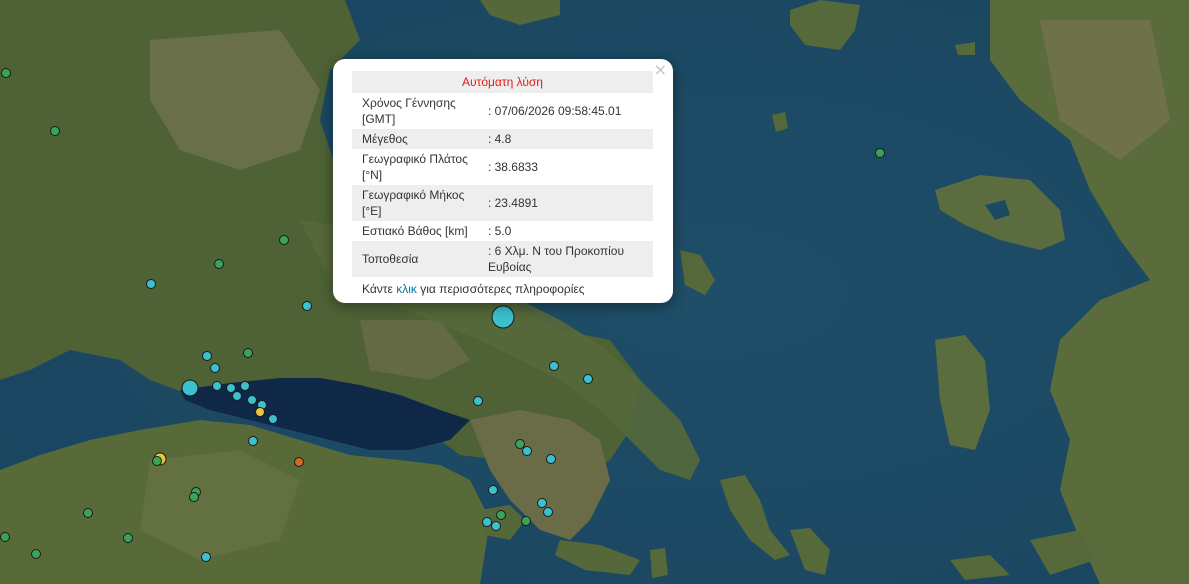  What do you see at coordinates (569, 203) in the screenshot?
I see `longitude-value: : 23.4891` at bounding box center [569, 203].